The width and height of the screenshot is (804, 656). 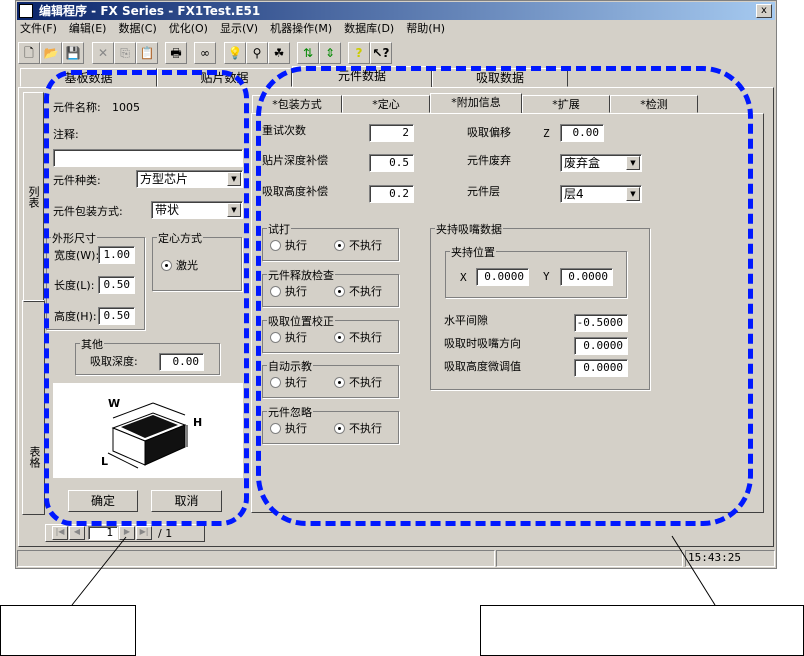 What do you see at coordinates (68, 630) in the screenshot?
I see `callout-box-left` at bounding box center [68, 630].